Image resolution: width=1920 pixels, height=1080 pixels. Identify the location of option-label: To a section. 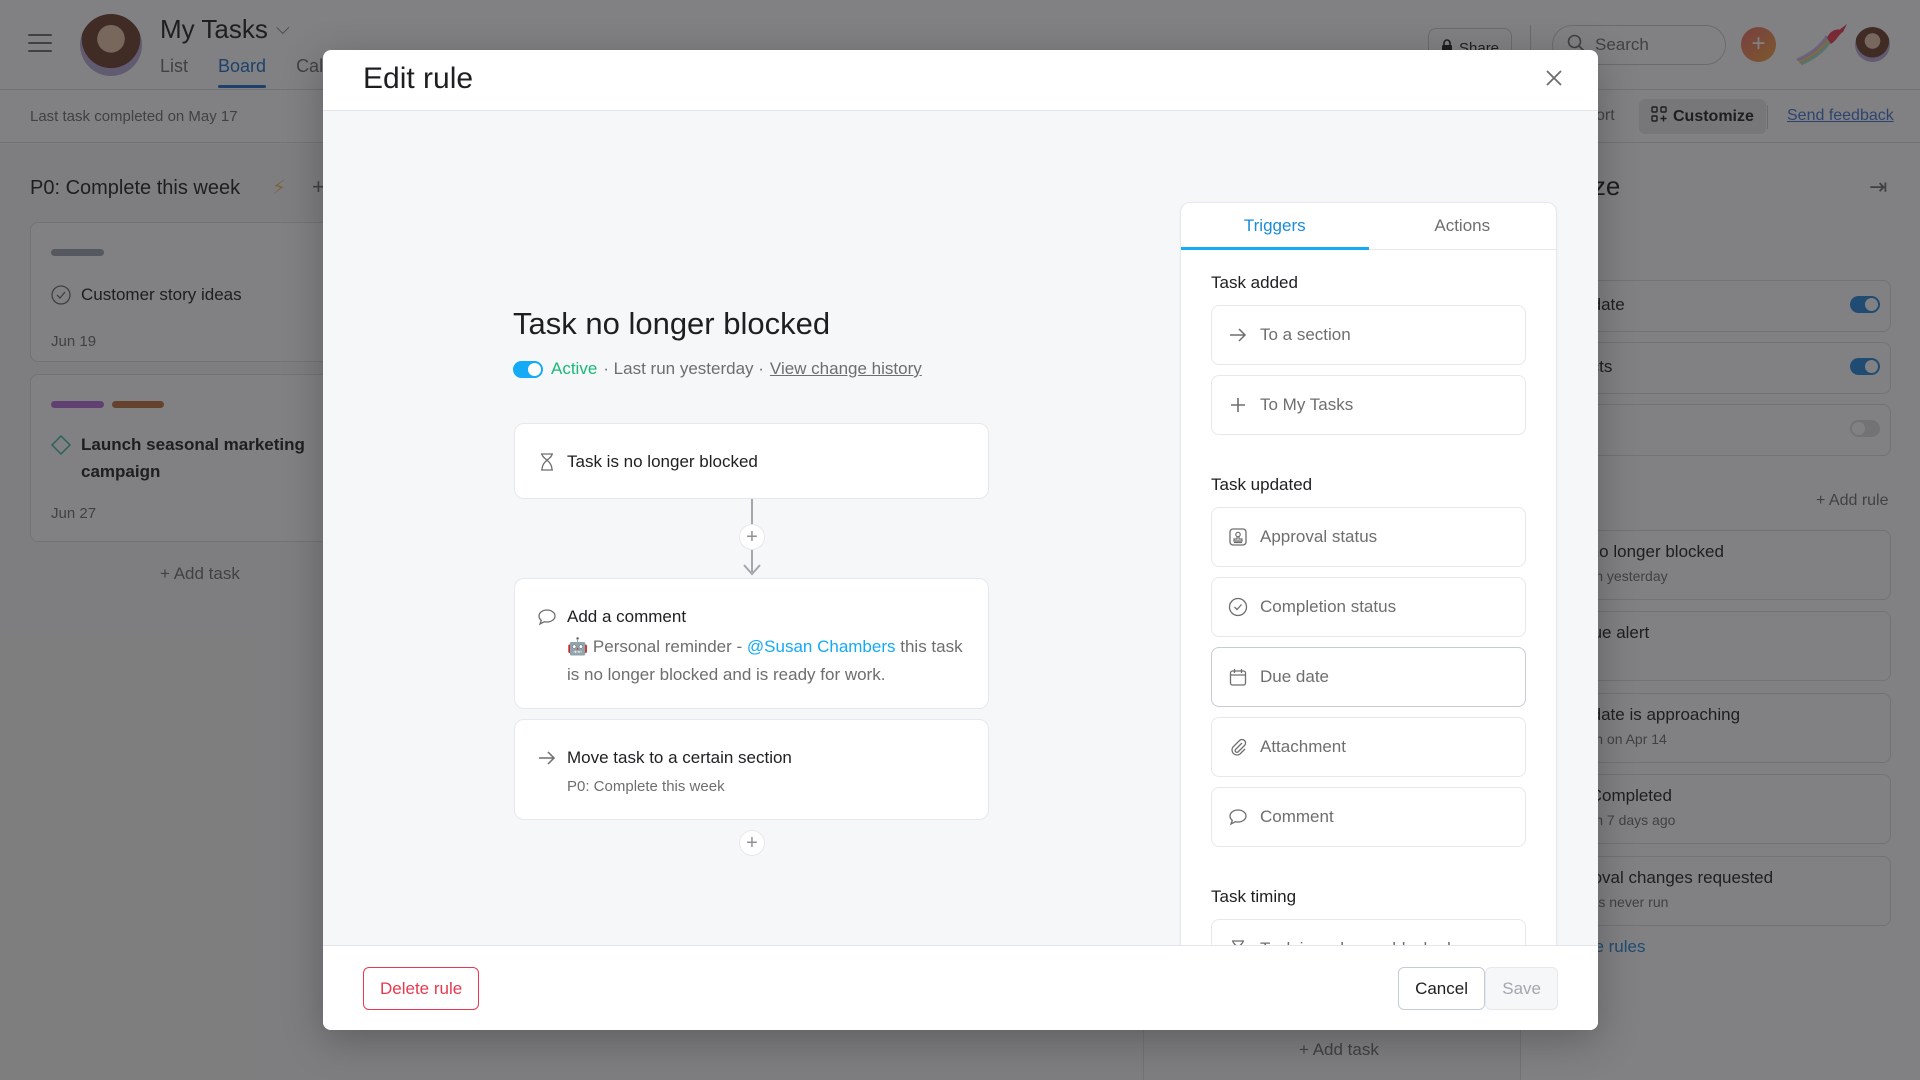
(1305, 334).